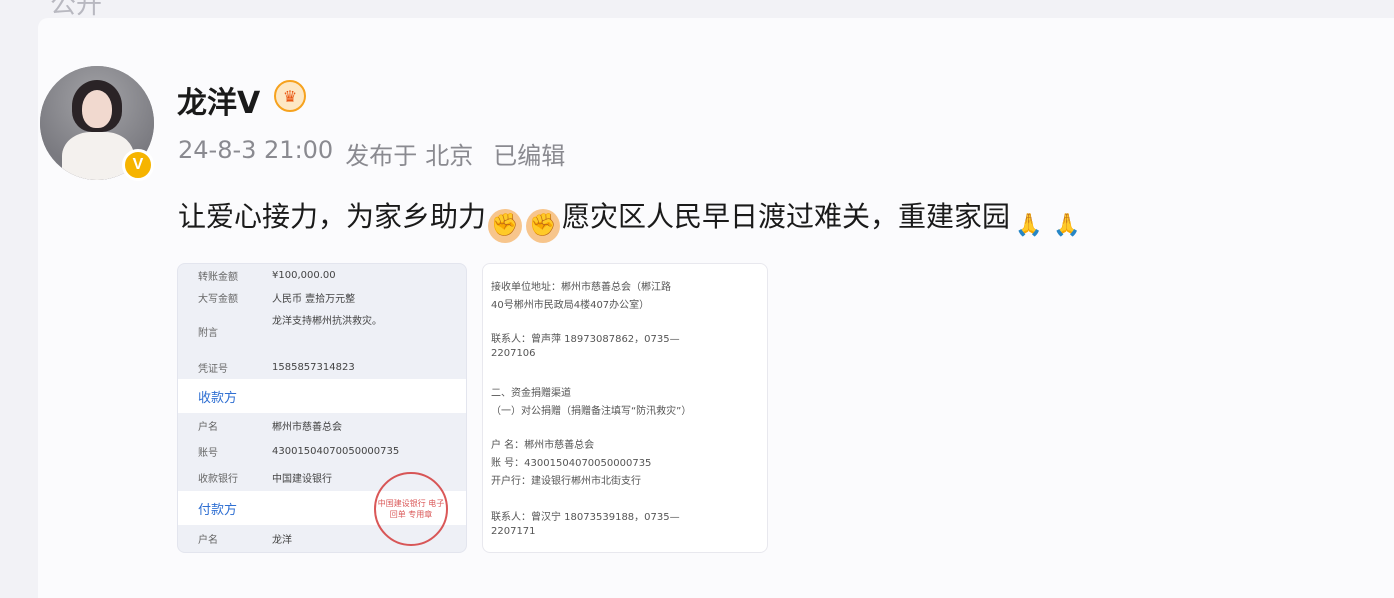  What do you see at coordinates (543, 445) in the screenshot?
I see `notice-line: 户 名：郴州市慈善总会` at bounding box center [543, 445].